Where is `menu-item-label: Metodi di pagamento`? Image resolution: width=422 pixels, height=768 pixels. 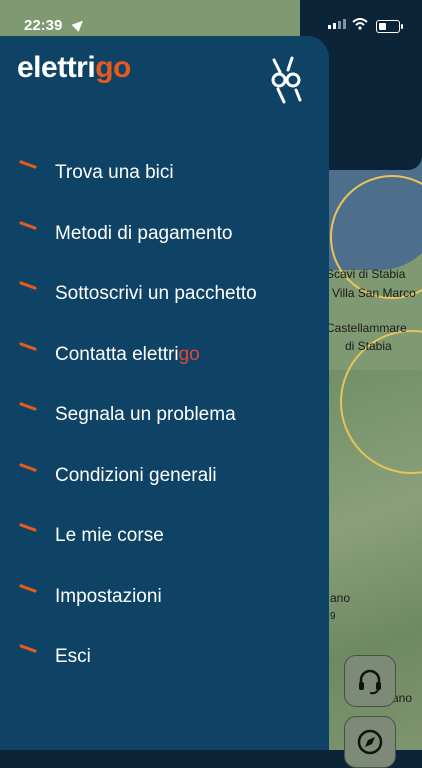 menu-item-label: Metodi di pagamento is located at coordinates (144, 233).